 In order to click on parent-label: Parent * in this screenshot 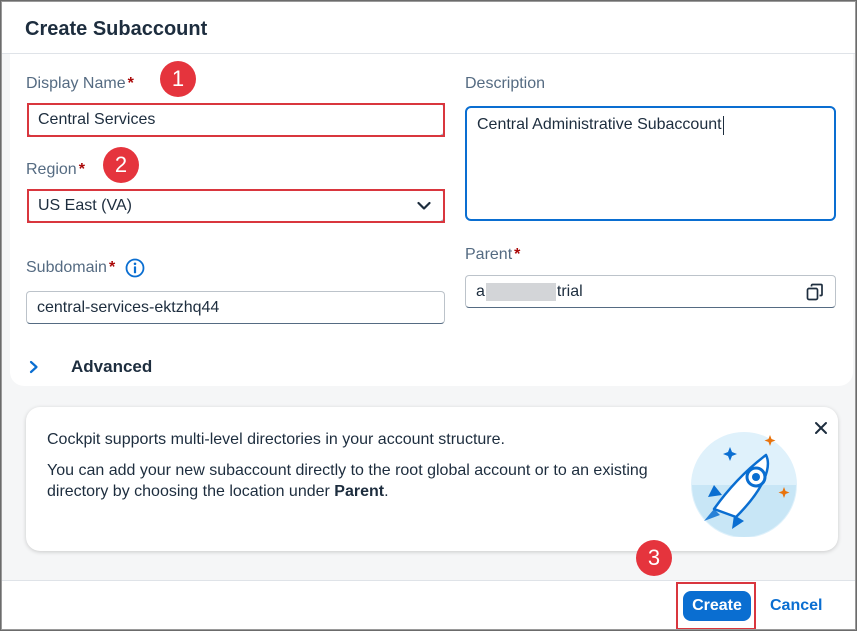, I will do `click(493, 254)`.